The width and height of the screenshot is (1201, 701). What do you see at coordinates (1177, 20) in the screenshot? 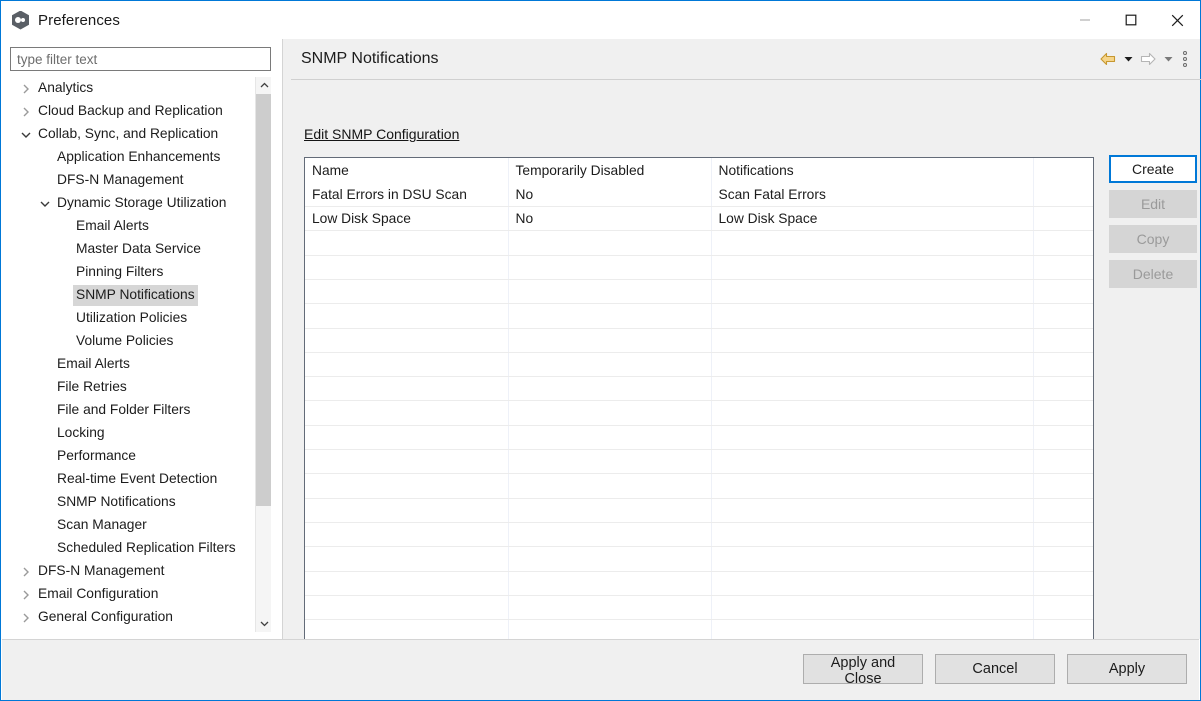
I see `close-icon` at bounding box center [1177, 20].